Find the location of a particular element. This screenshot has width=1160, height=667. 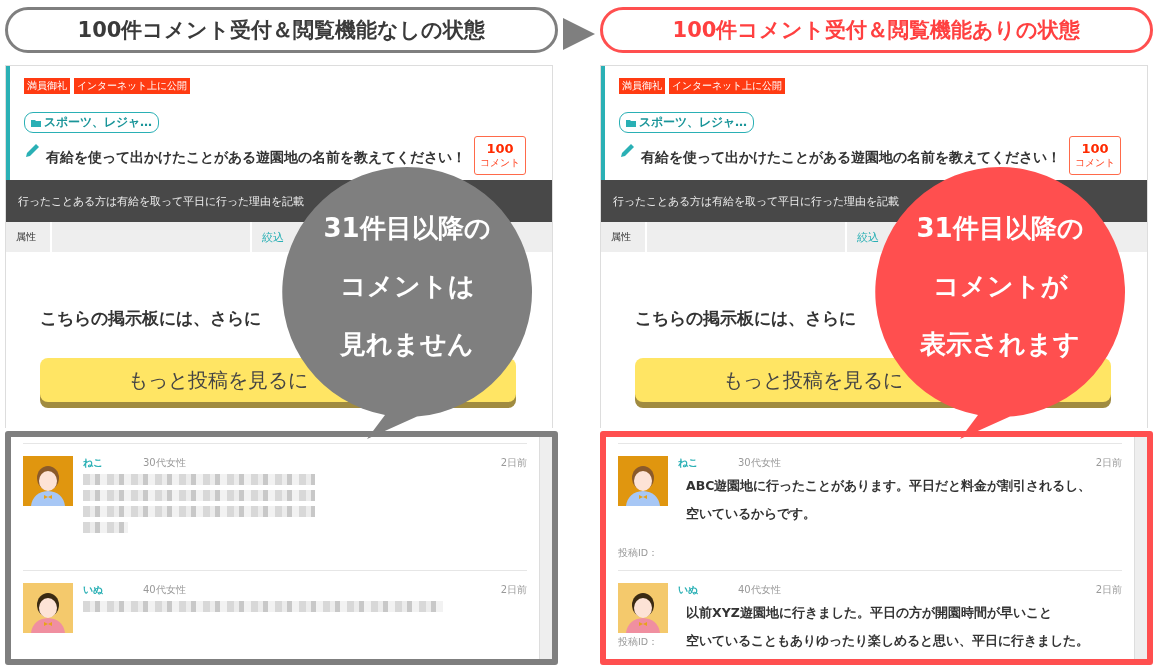

comment-text: 空いていることもありゆったり楽しめると思い、平日に行きました。 is located at coordinates (887, 640).